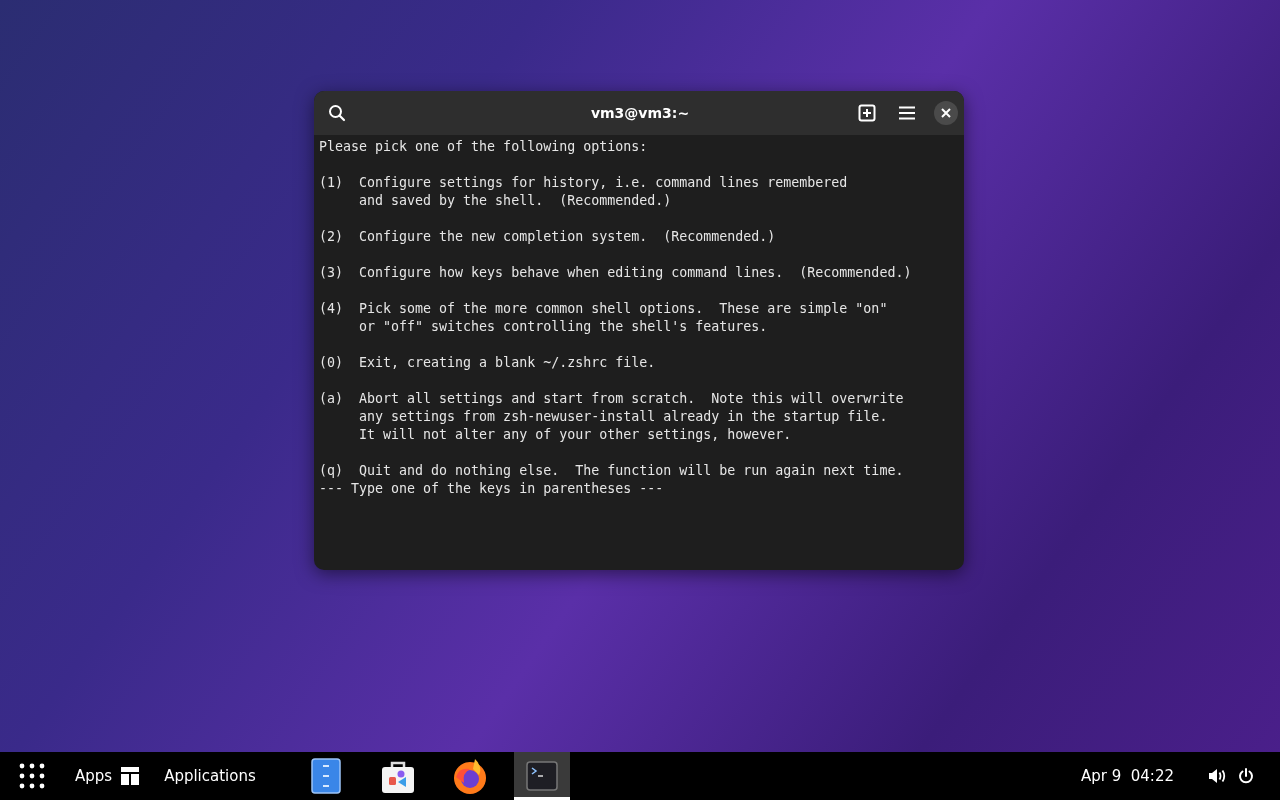 Image resolution: width=1280 pixels, height=800 pixels. I want to click on terminal-line: or "off" switches controlling the shell's features., so click(563, 327).